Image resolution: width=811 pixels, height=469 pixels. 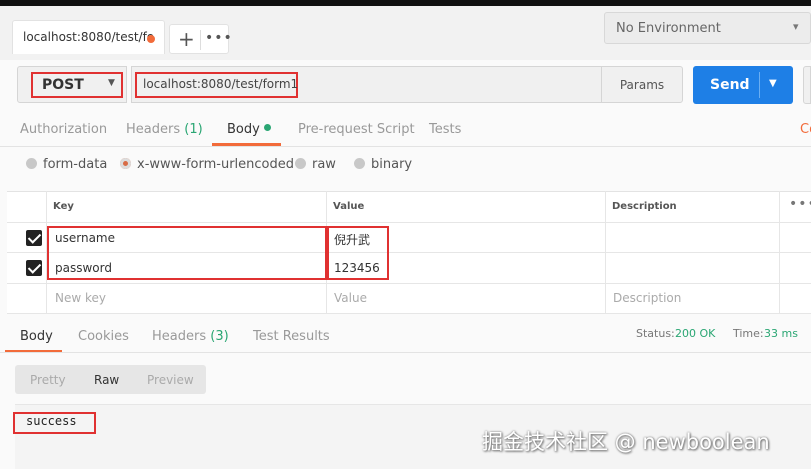 What do you see at coordinates (267, 127) in the screenshot?
I see `body-active-dot` at bounding box center [267, 127].